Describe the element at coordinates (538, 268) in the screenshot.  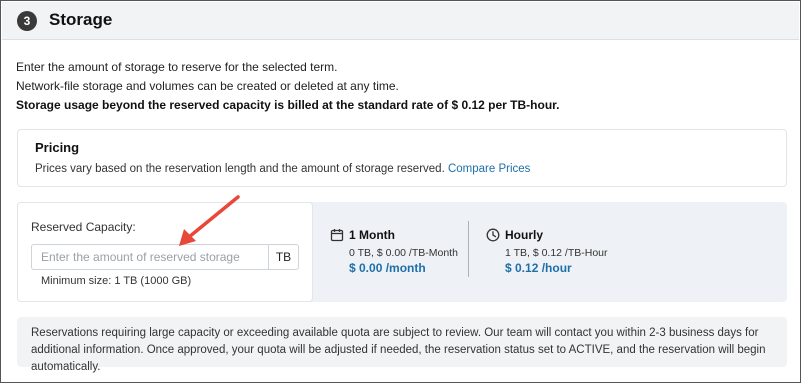
I see `option-price: $ 0.12 /hour` at that location.